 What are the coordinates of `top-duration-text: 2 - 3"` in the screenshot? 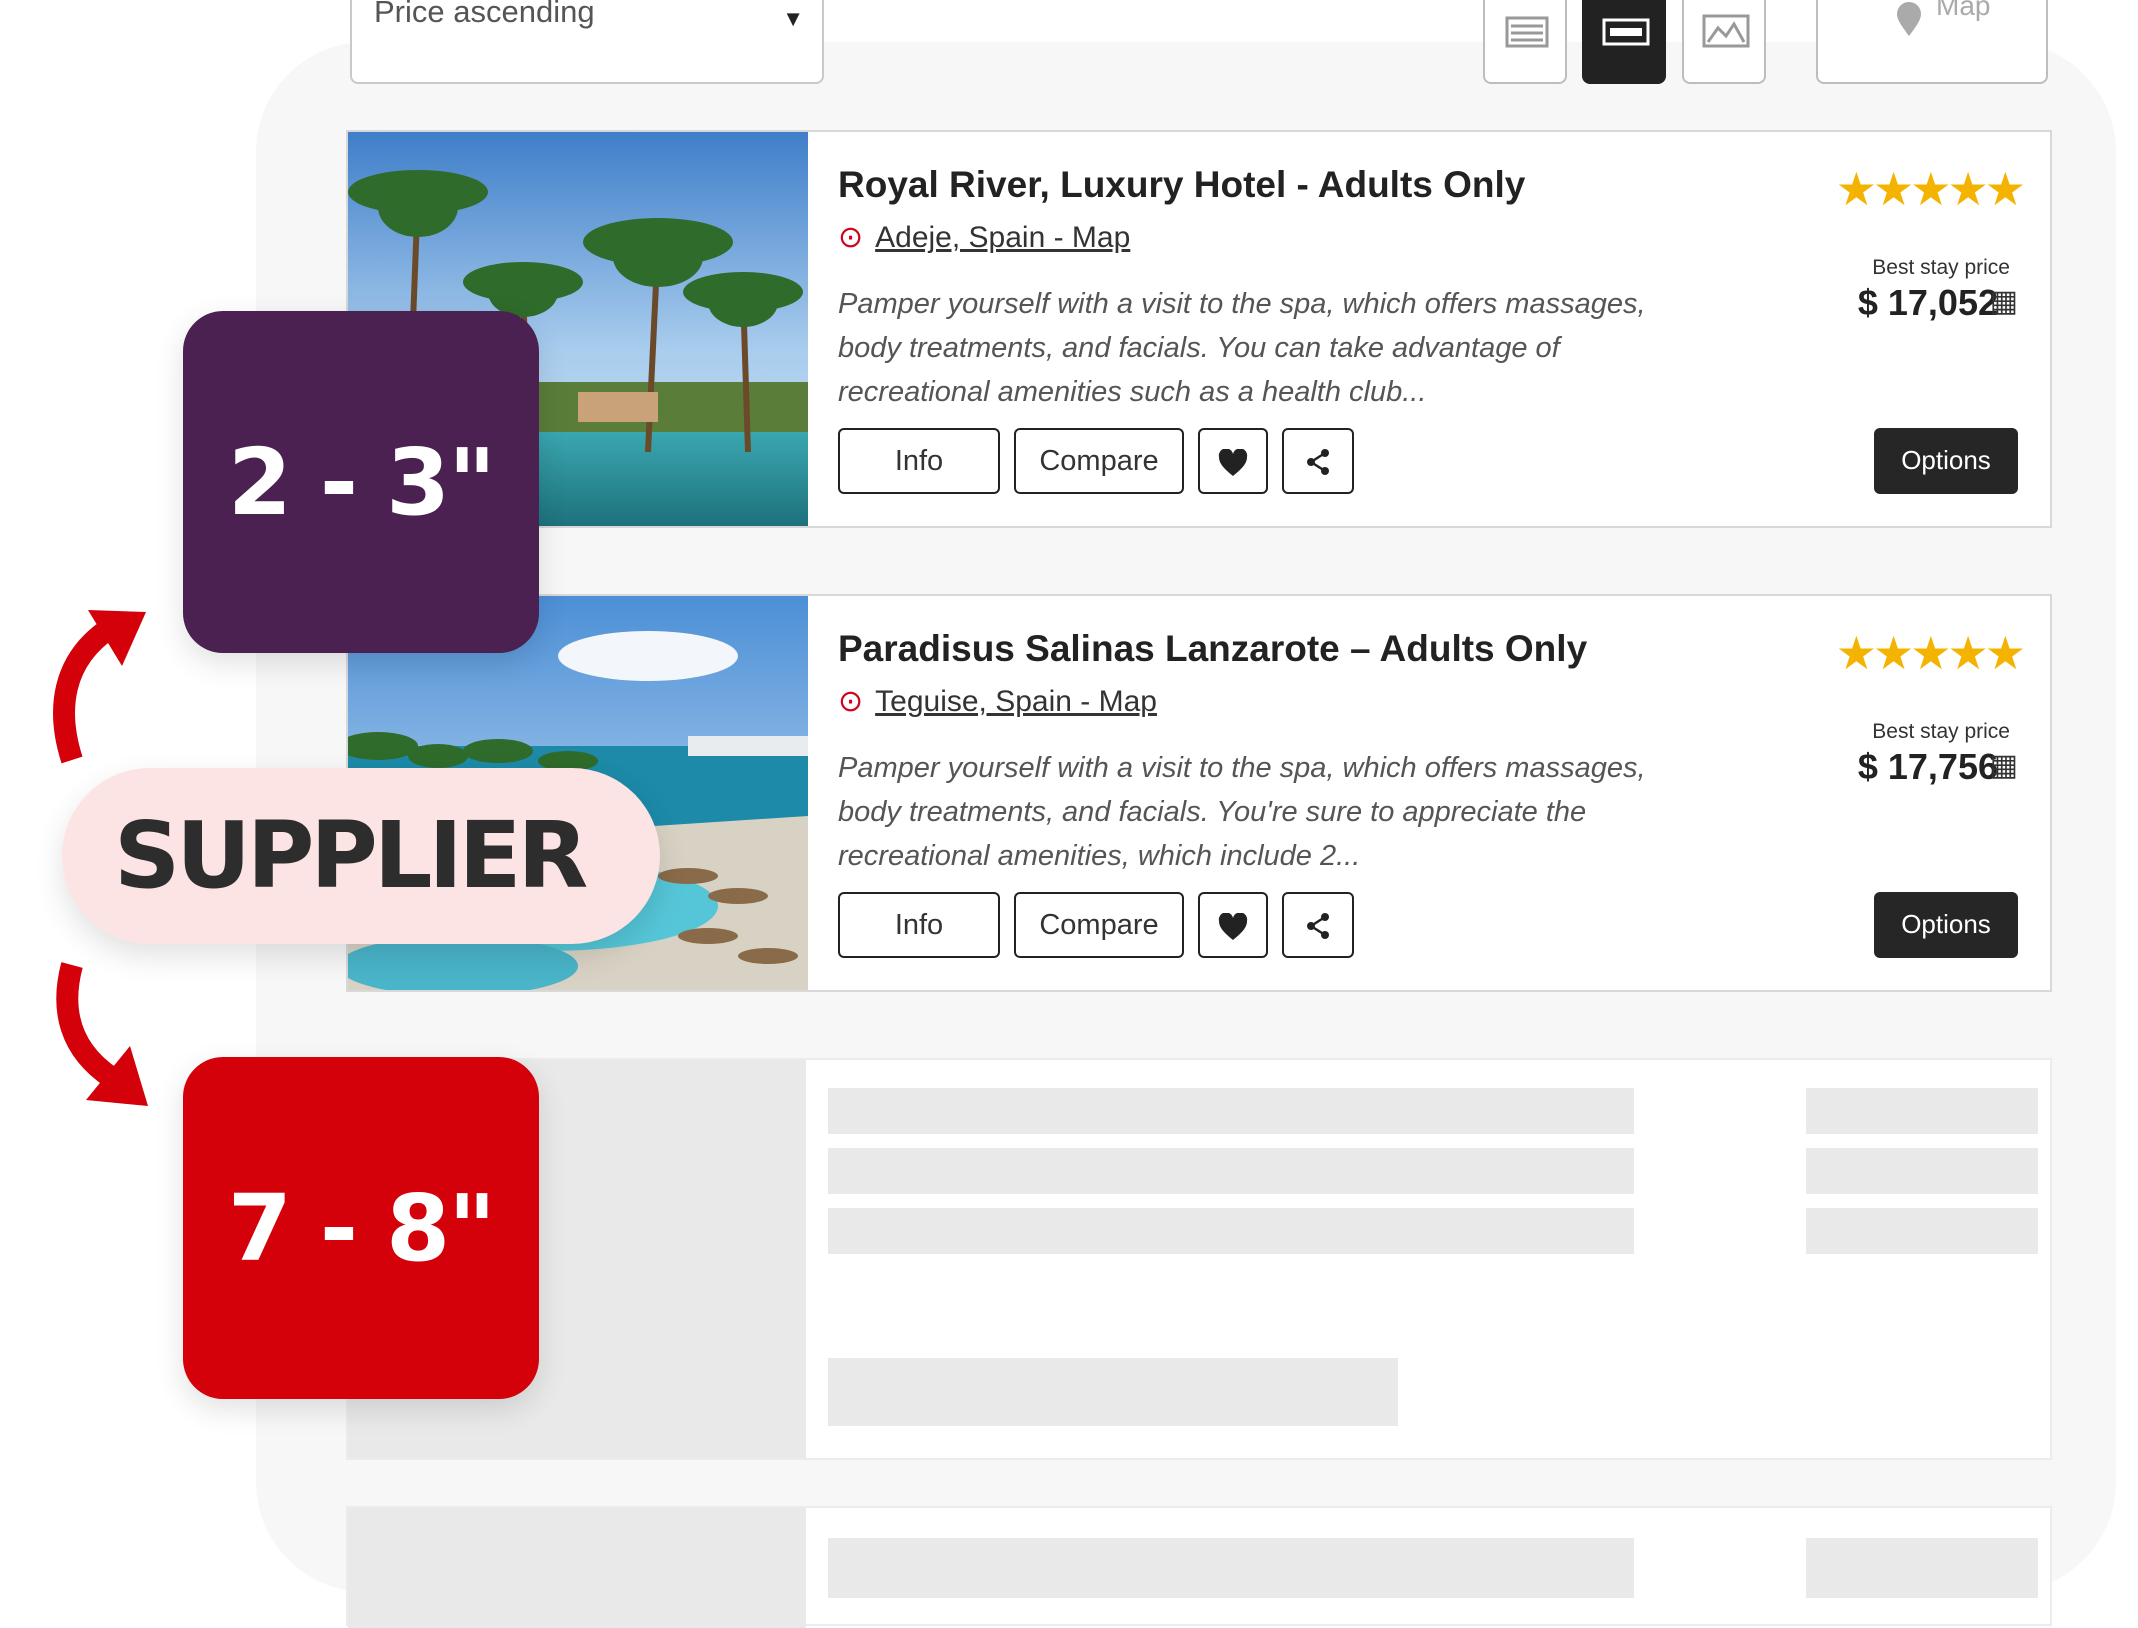 It's located at (361, 482).